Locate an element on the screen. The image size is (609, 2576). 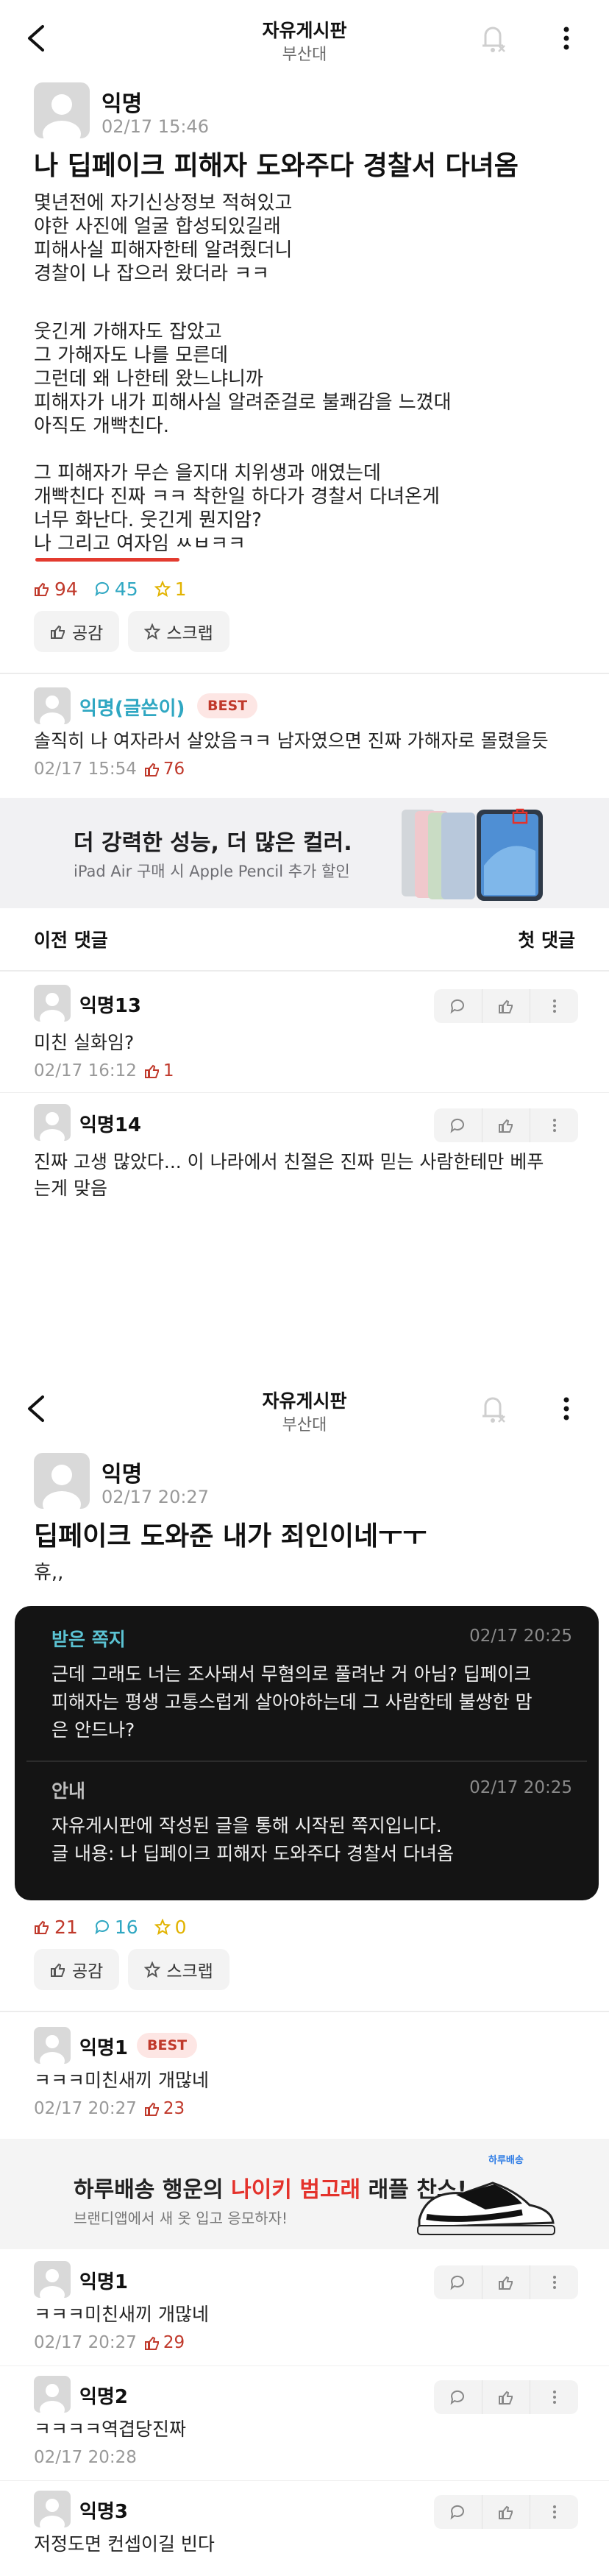
comment-author: 익명13 is located at coordinates (110, 1006).